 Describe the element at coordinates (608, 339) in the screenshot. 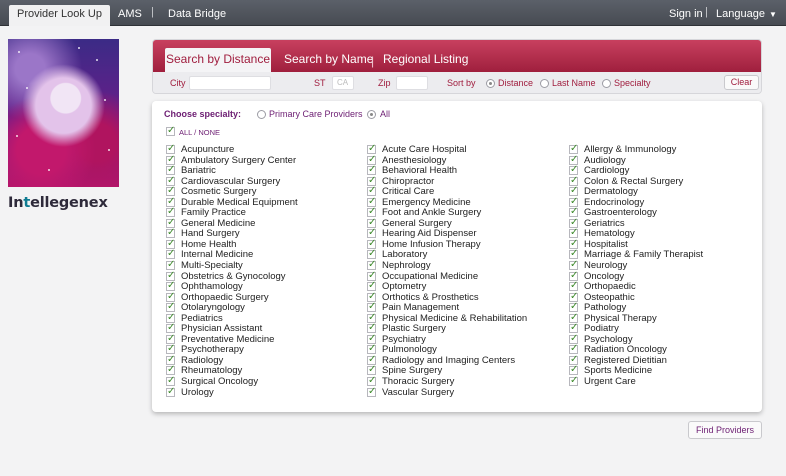

I see `specialty-label: Psychology` at that location.